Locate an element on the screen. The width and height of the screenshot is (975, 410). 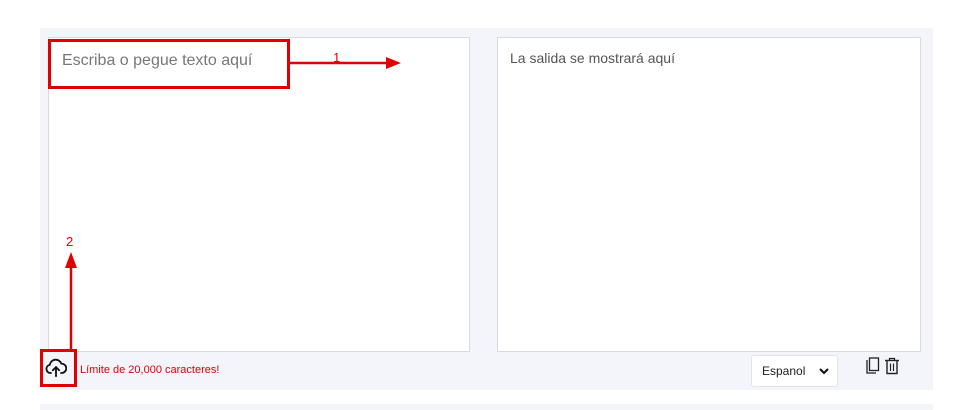
char-limit-label: Límite de 20,000 caracteres! is located at coordinates (150, 370).